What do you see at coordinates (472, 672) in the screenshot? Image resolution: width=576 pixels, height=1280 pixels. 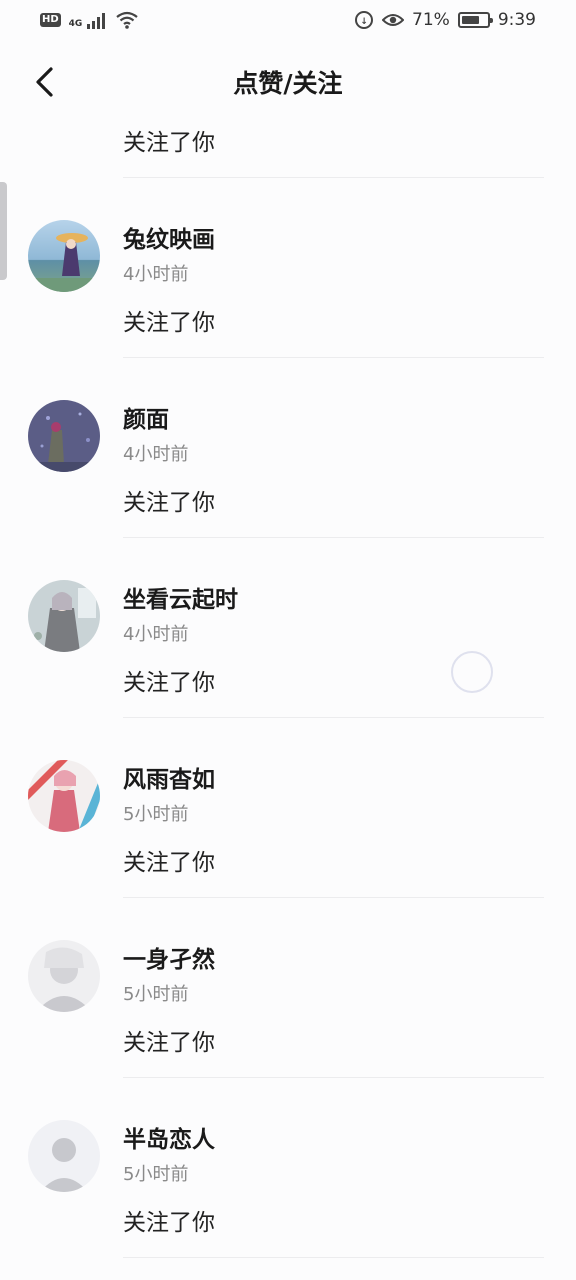 I see `loading-spinner` at bounding box center [472, 672].